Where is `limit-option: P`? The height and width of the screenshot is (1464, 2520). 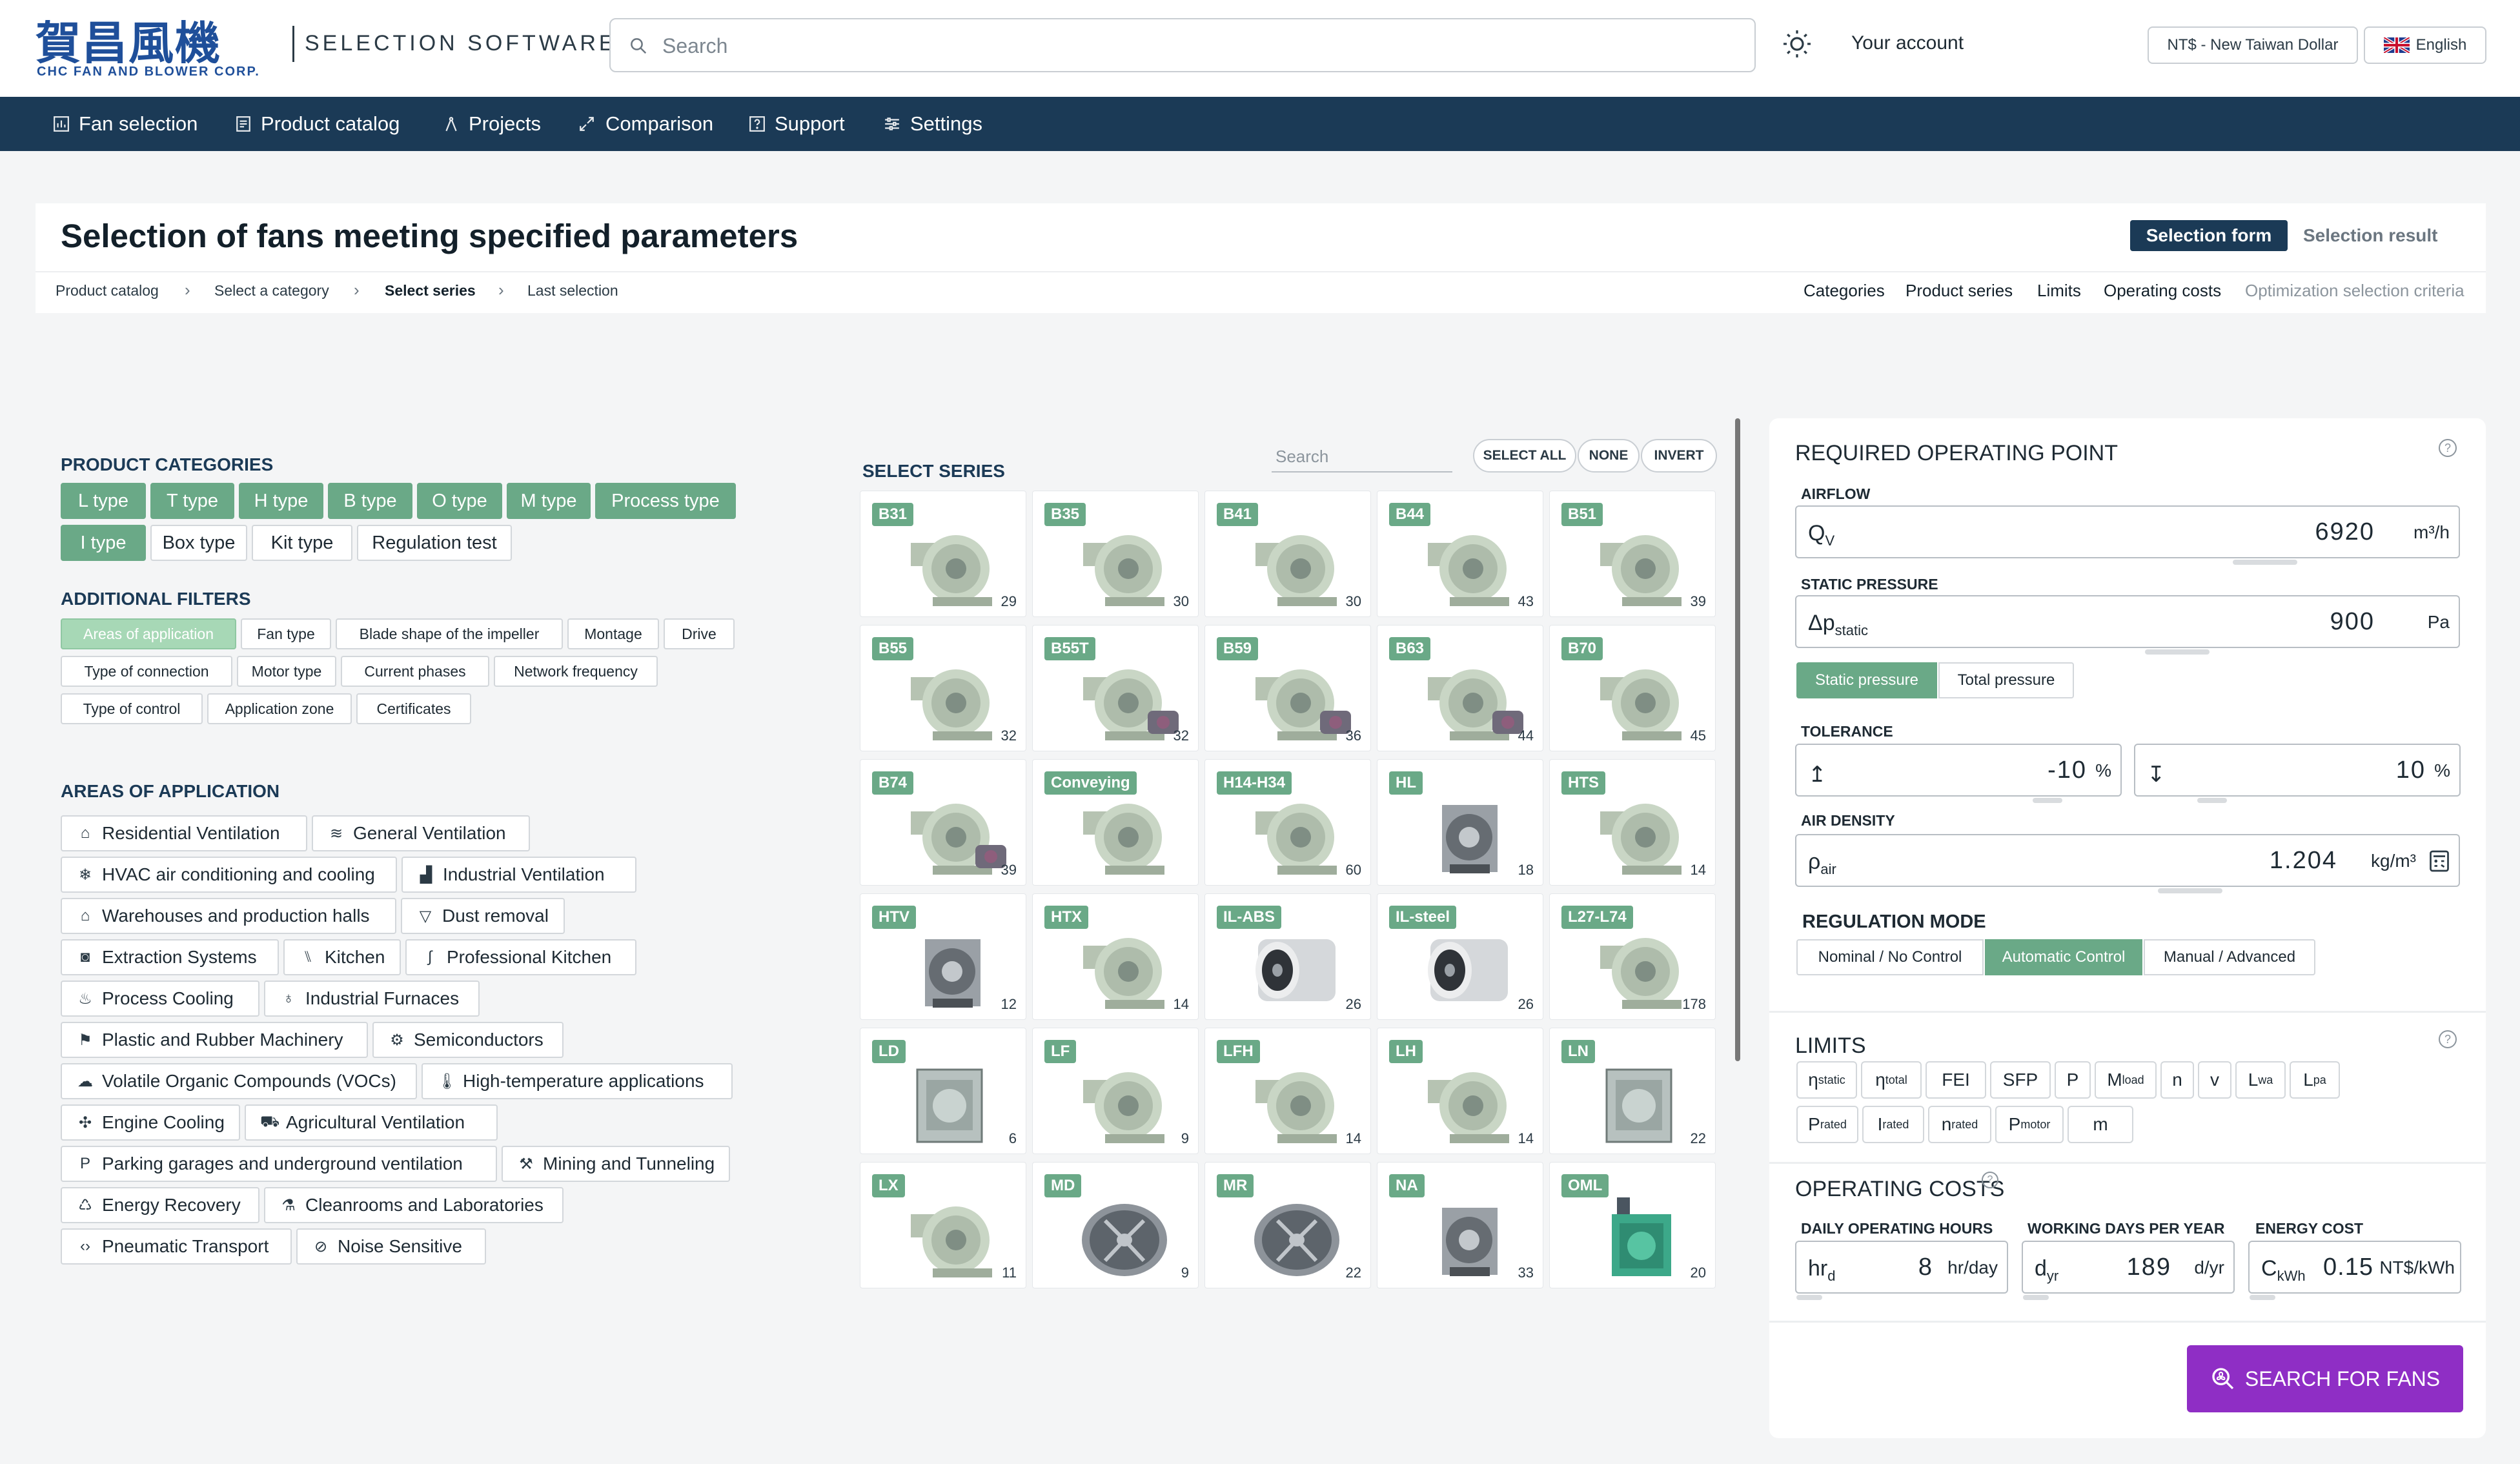 limit-option: P is located at coordinates (2073, 1080).